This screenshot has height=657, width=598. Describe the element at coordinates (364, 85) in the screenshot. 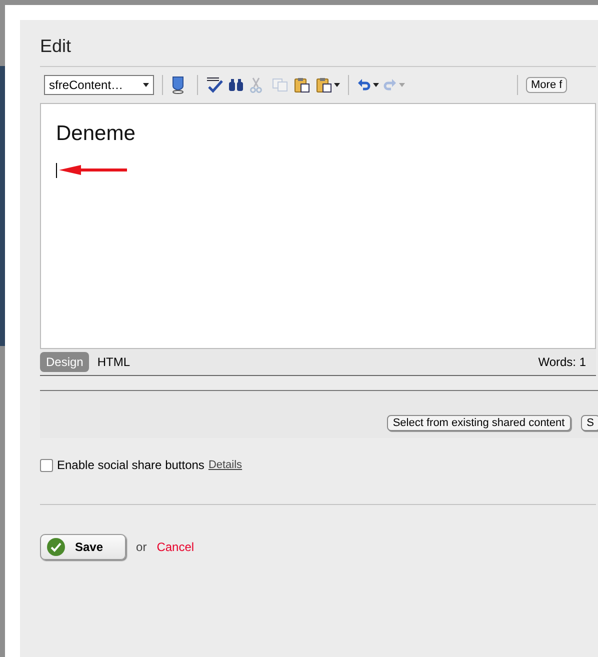

I see `undo-icon` at that location.